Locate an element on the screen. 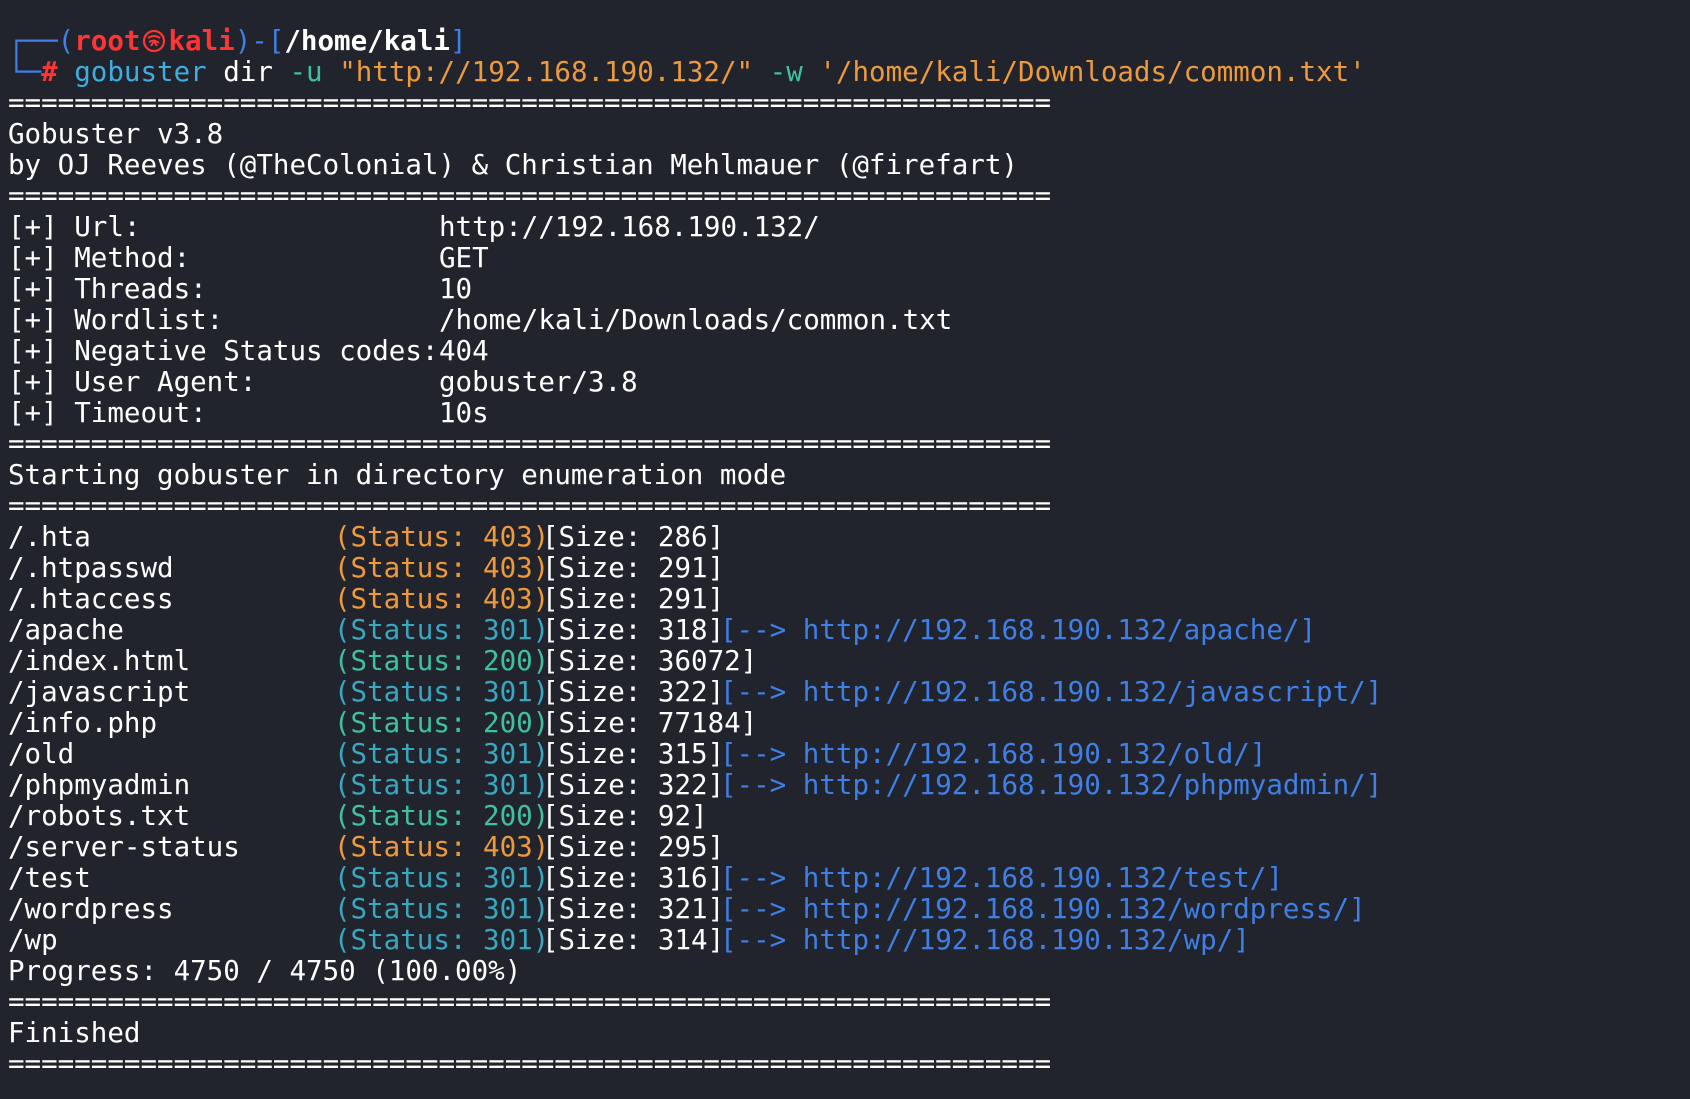 The height and width of the screenshot is (1099, 1690). config-value: 10s is located at coordinates (464, 413).